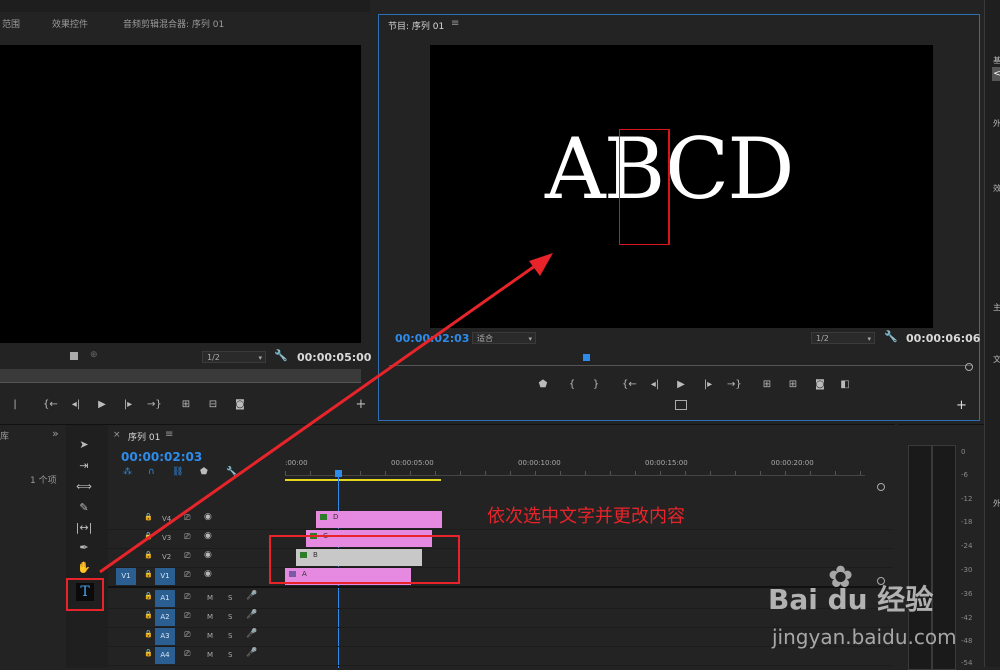 This screenshot has width=1000, height=670. What do you see at coordinates (864, 637) in the screenshot?
I see `watermark-url: jingyan.baidu.com` at bounding box center [864, 637].